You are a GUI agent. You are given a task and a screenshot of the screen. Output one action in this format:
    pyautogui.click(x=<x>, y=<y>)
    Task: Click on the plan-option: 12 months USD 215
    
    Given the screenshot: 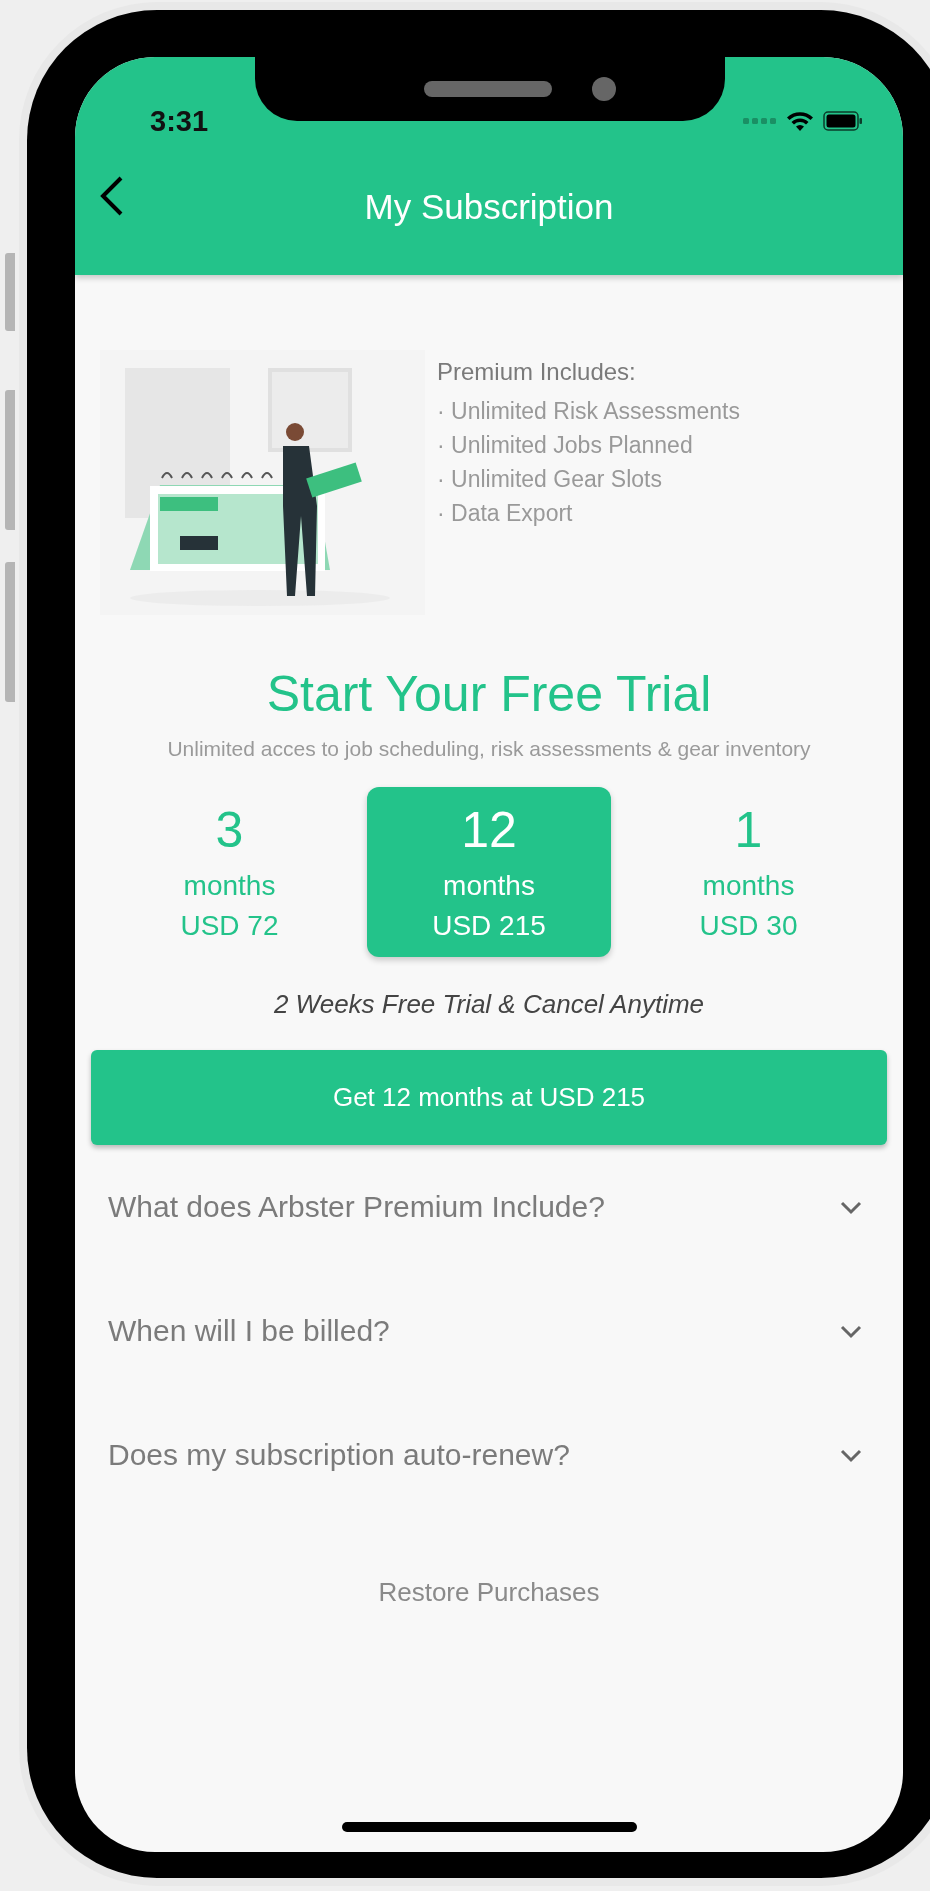 What is the action you would take?
    pyautogui.click(x=489, y=872)
    